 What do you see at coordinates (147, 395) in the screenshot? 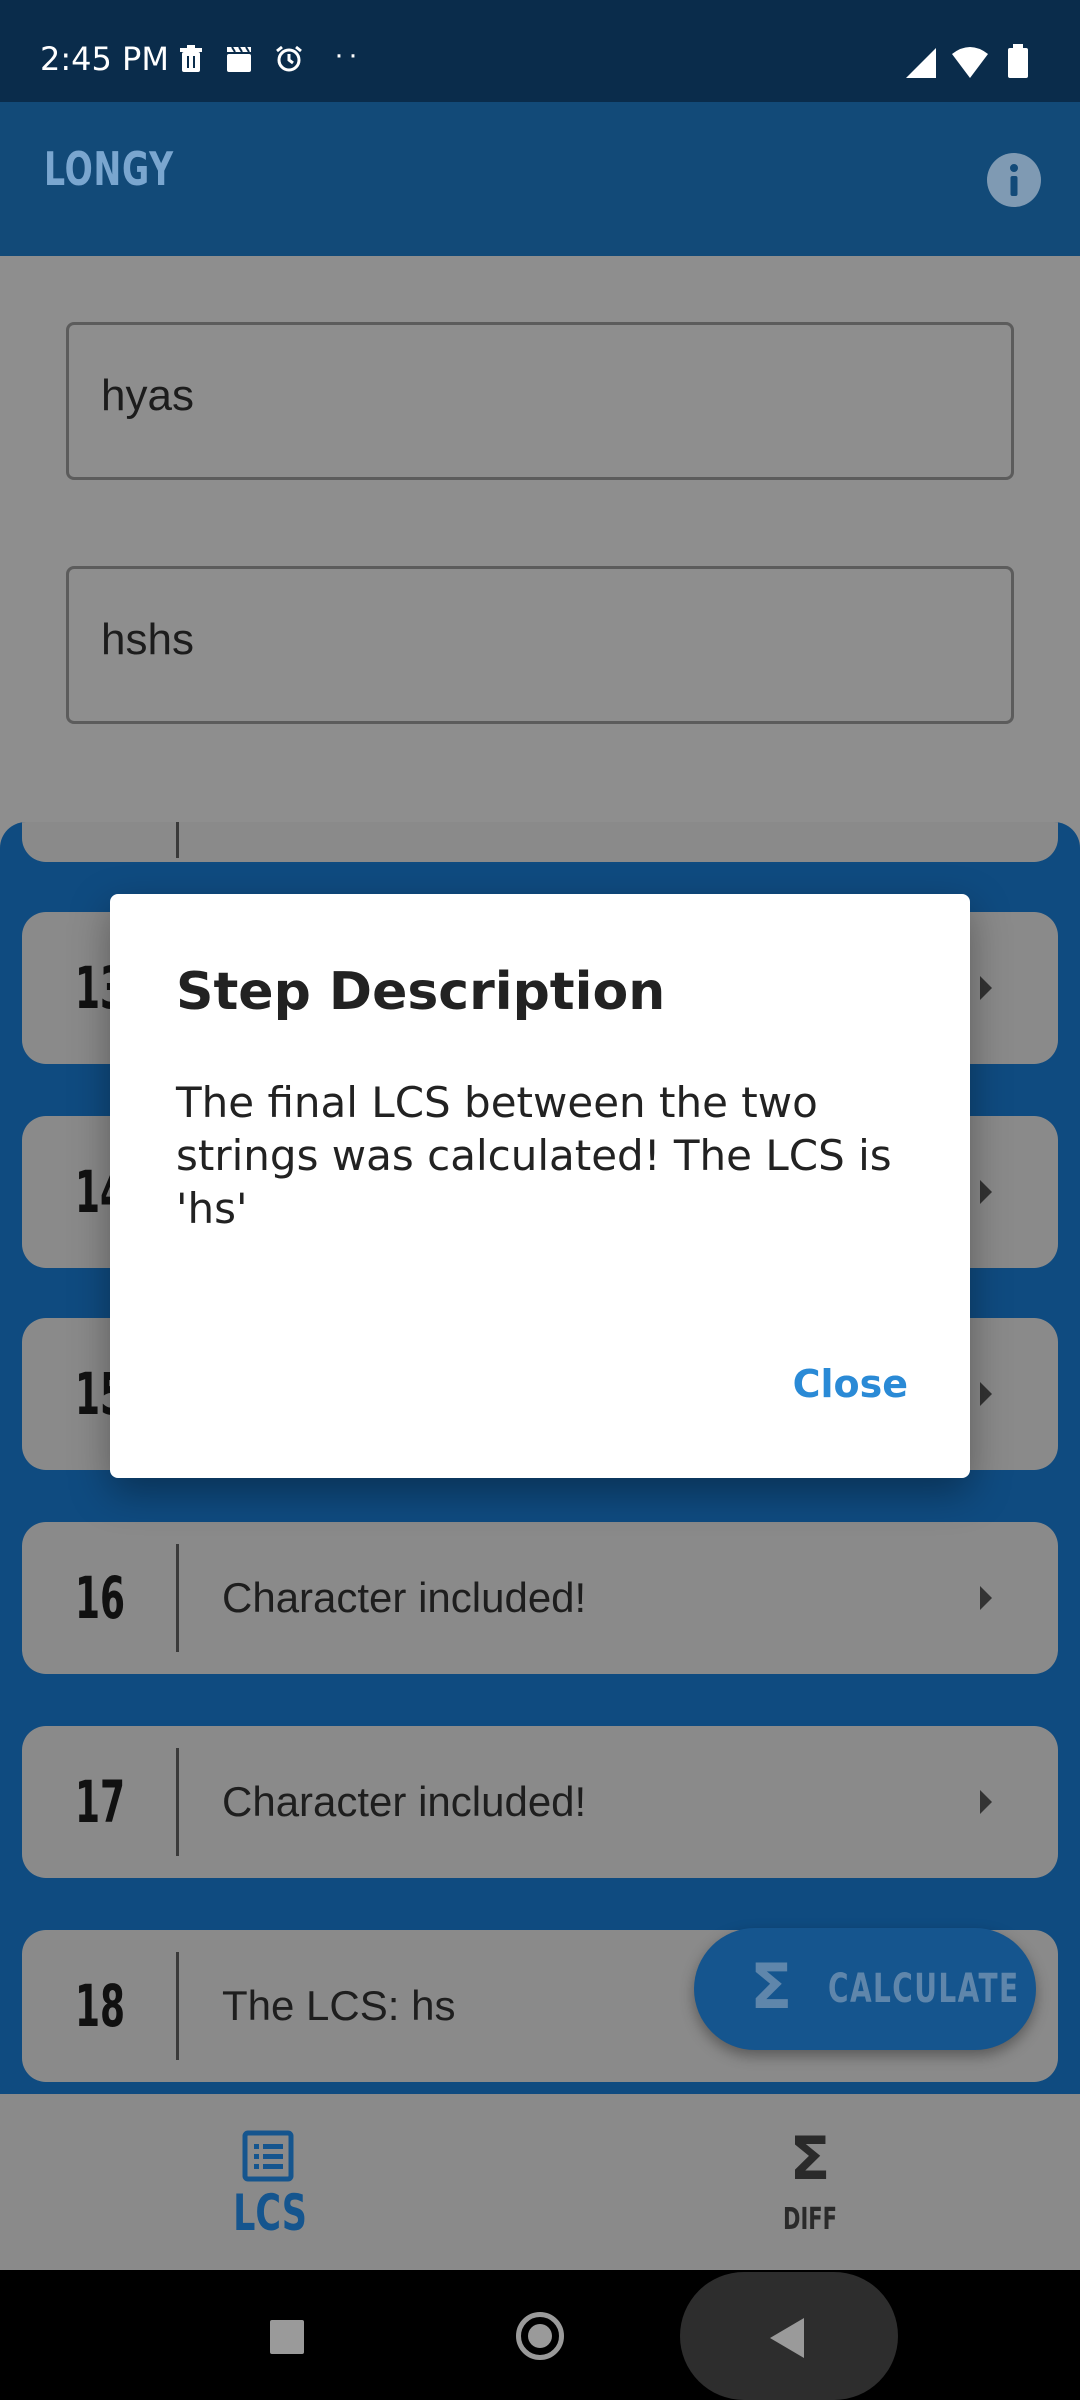
I see `first-string-value: hyas` at bounding box center [147, 395].